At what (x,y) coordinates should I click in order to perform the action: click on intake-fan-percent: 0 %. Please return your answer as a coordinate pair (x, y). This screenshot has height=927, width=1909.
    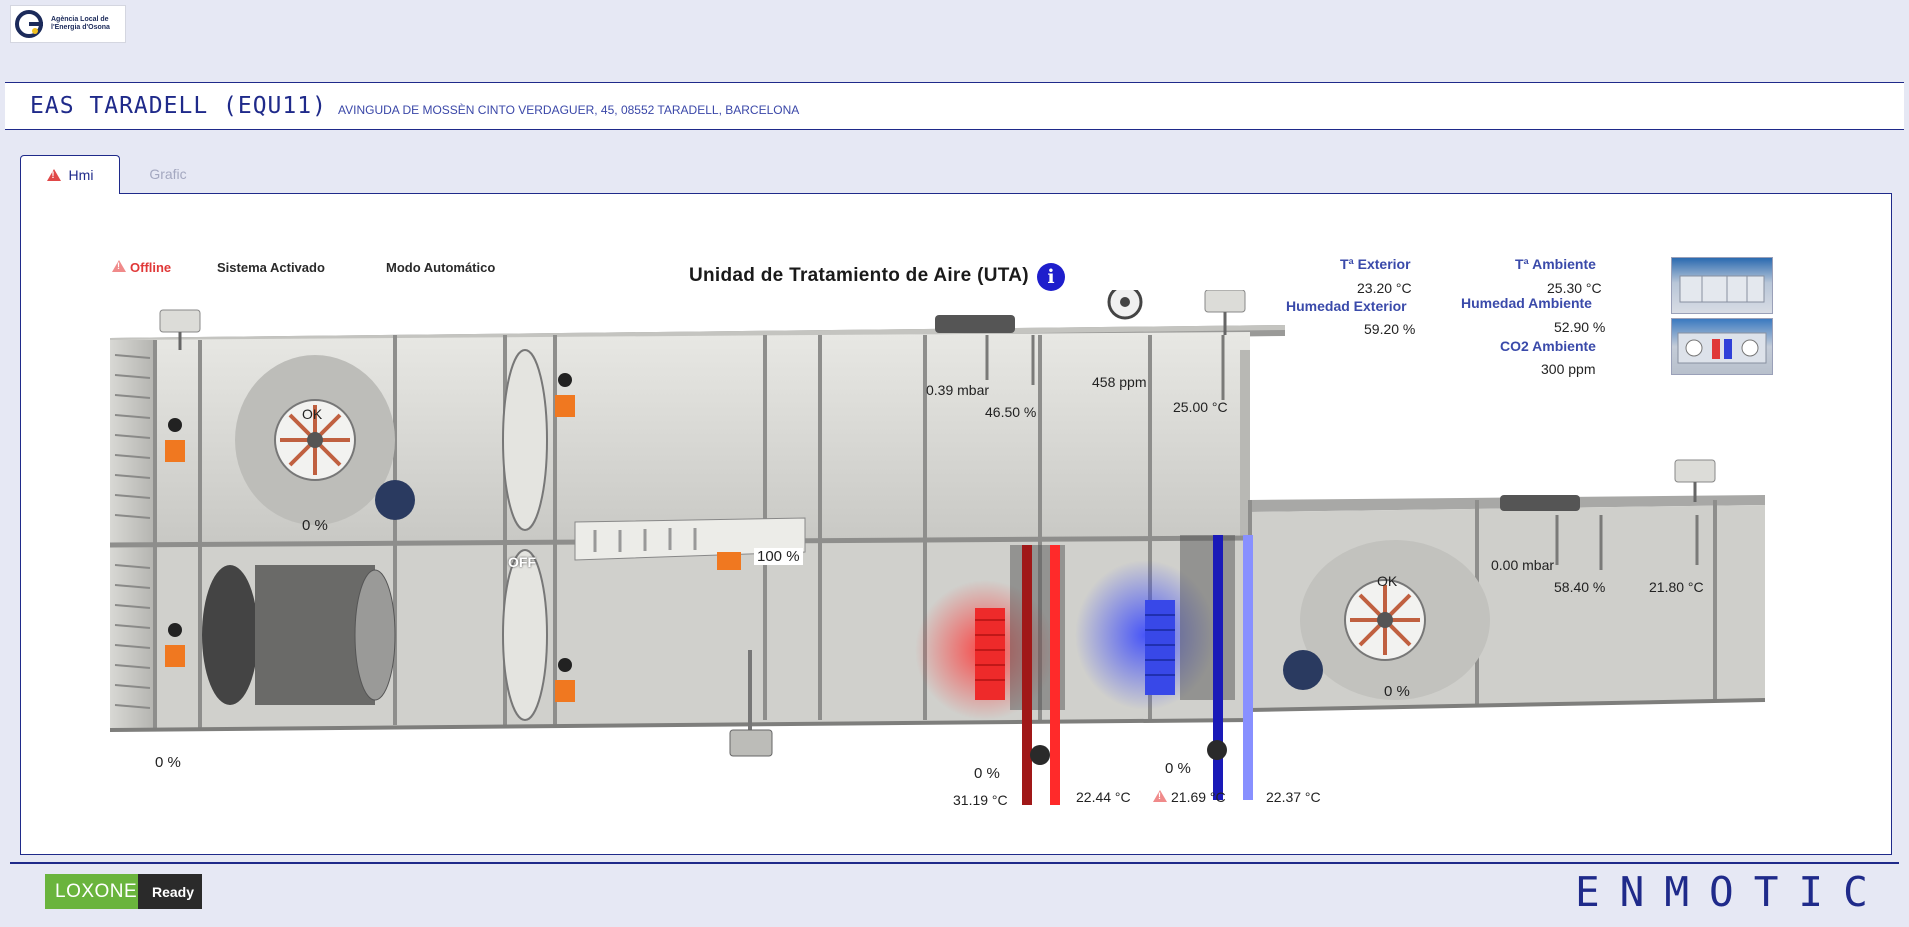
    Looking at the image, I should click on (315, 525).